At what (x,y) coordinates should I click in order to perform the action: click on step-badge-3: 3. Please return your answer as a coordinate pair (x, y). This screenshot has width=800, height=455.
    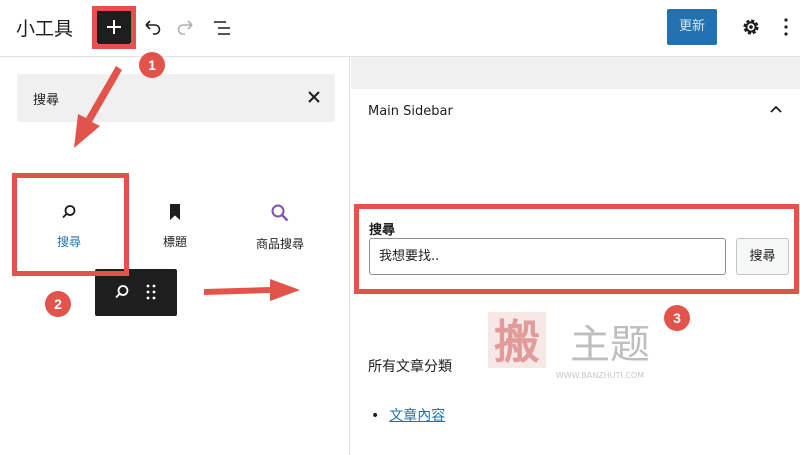
    Looking at the image, I should click on (677, 318).